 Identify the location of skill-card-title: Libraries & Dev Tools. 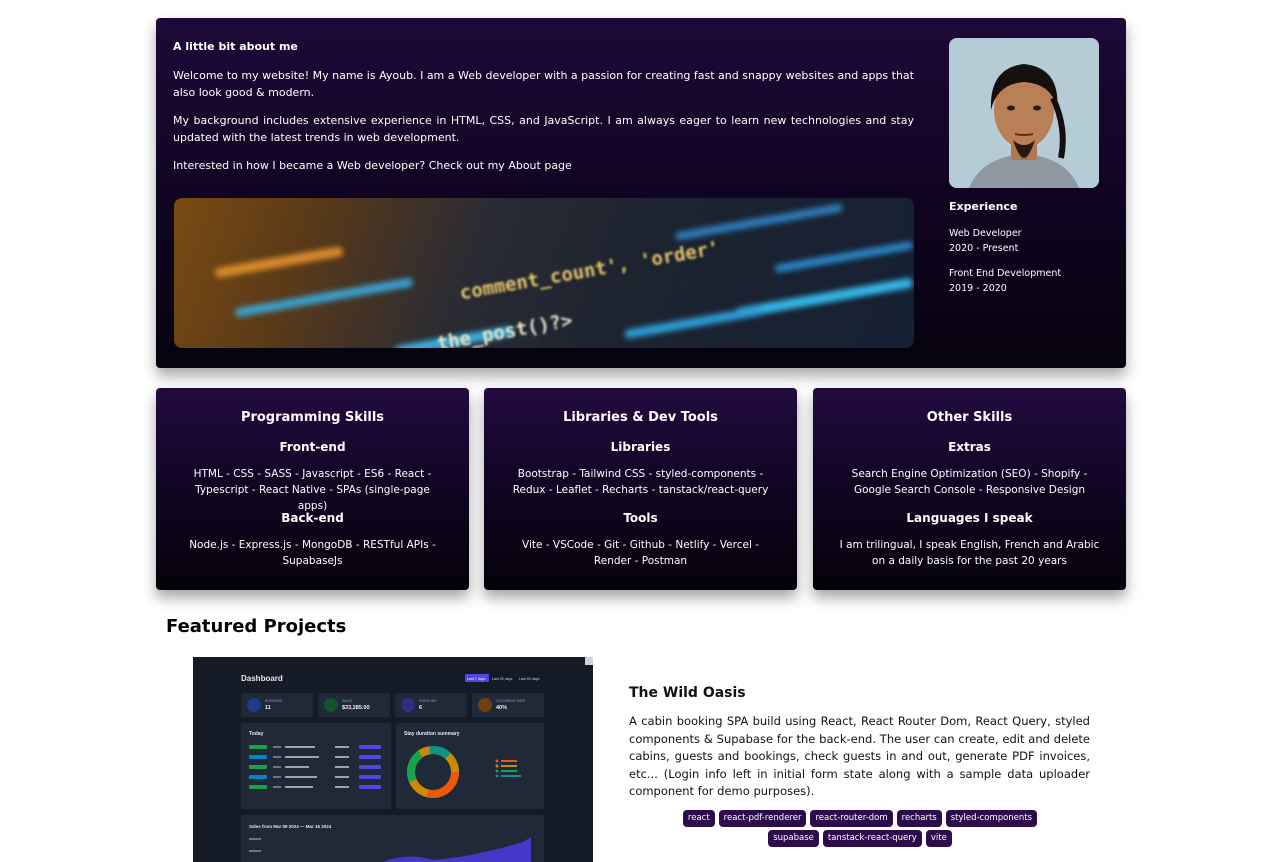
(640, 417).